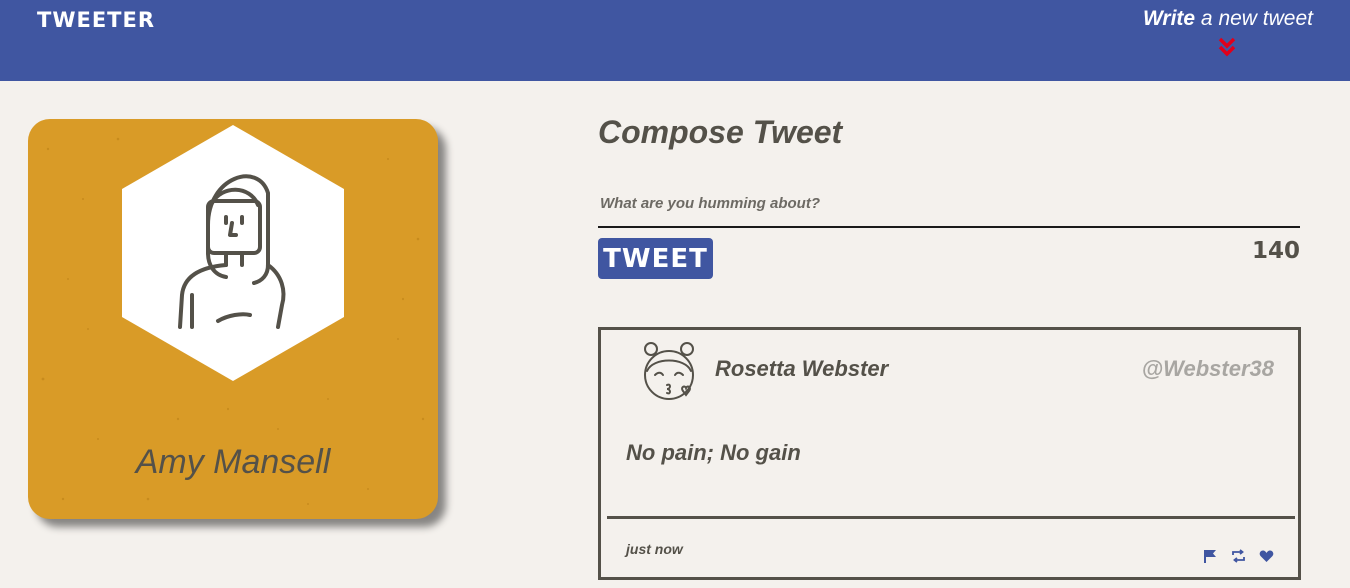 The height and width of the screenshot is (588, 1350). I want to click on girl-kiss-avatar-icon, so click(669, 371).